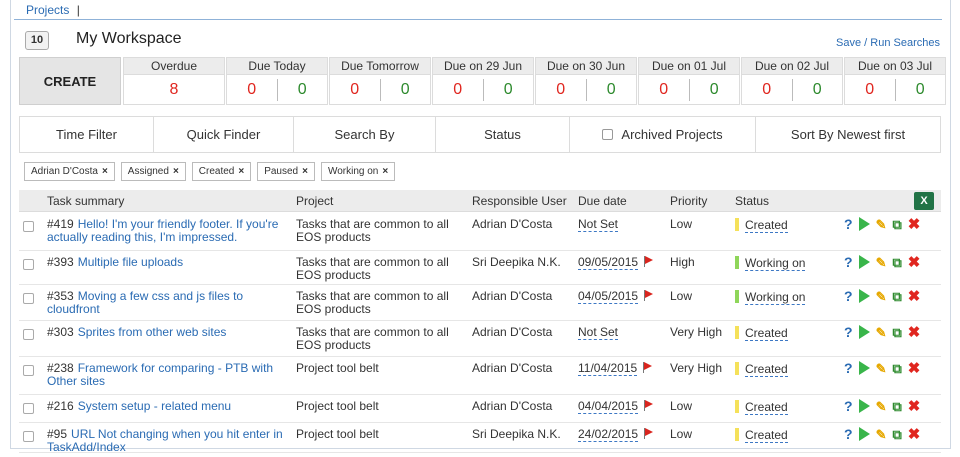 This screenshot has width=960, height=457. Describe the element at coordinates (888, 43) in the screenshot. I see `save-run-searches-link: Save / Run Searches` at that location.